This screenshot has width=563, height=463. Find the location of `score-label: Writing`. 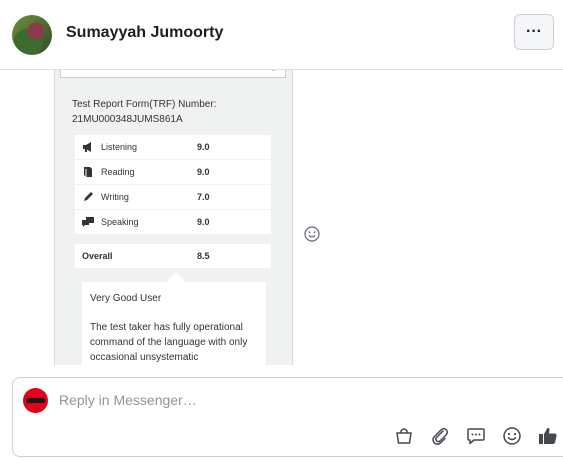

score-label: Writing is located at coordinates (115, 197).